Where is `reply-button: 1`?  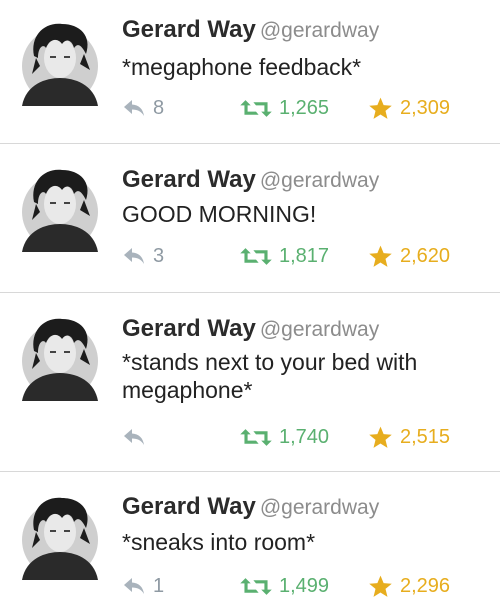
reply-button: 1 is located at coordinates (143, 586).